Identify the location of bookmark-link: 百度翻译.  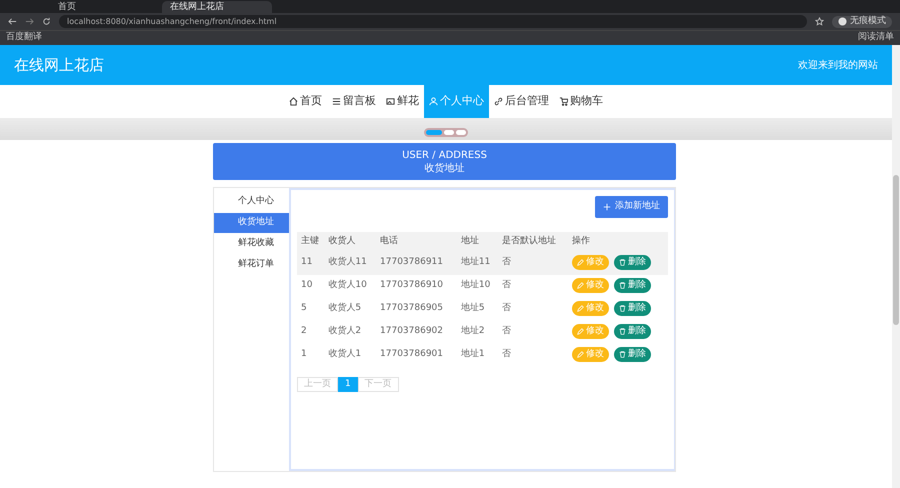
(24, 38).